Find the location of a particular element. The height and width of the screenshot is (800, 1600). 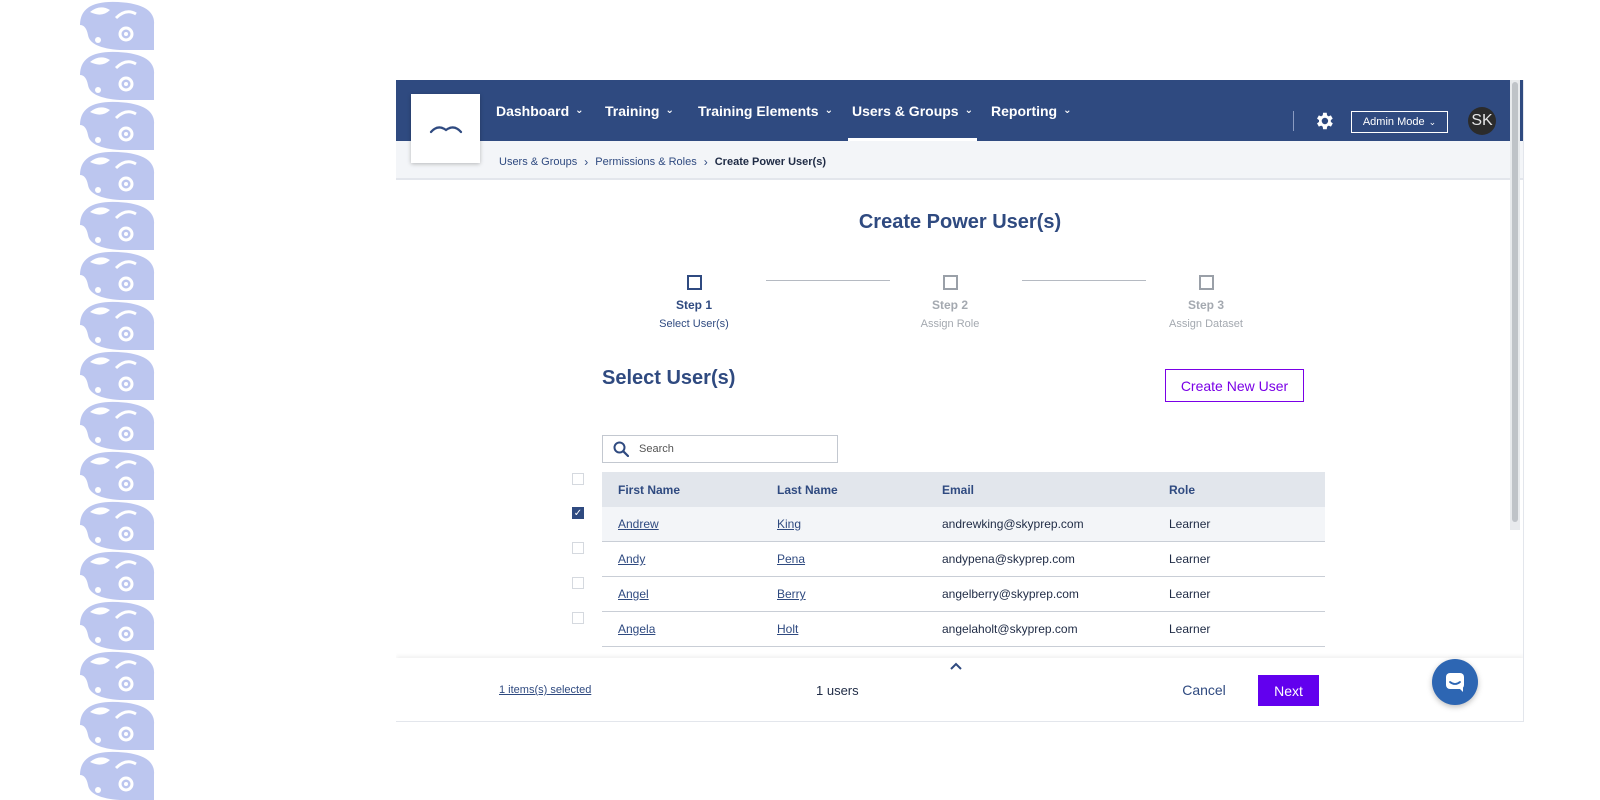

nav-item-reporting: Reporting ⌄ is located at coordinates (1031, 110).